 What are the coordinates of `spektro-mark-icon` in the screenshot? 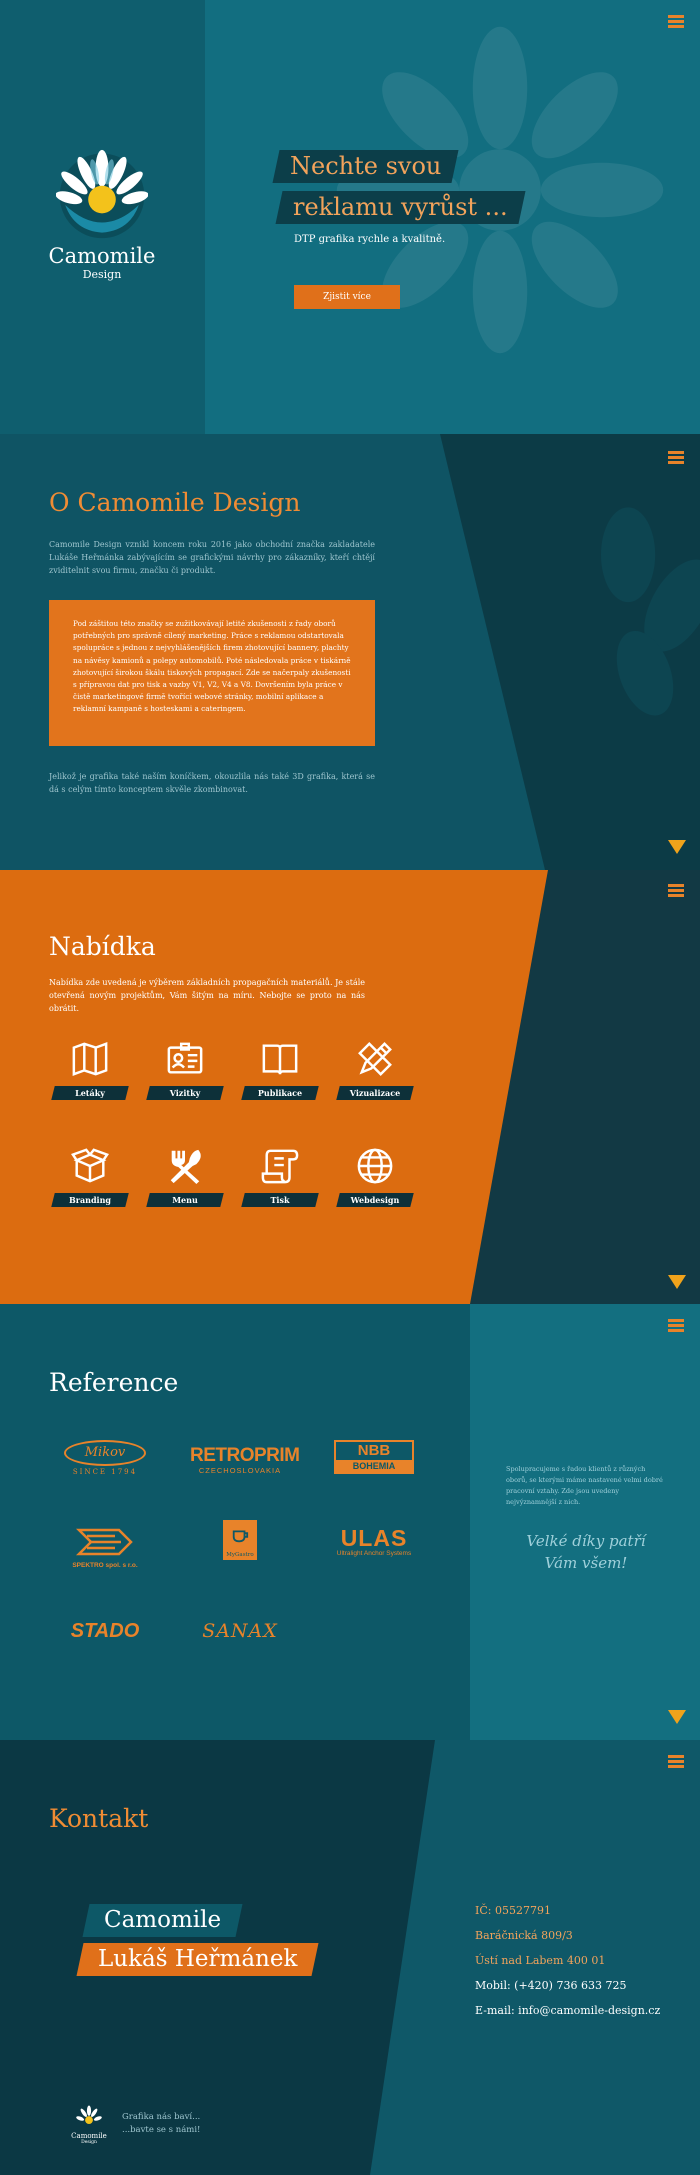 It's located at (104, 1542).